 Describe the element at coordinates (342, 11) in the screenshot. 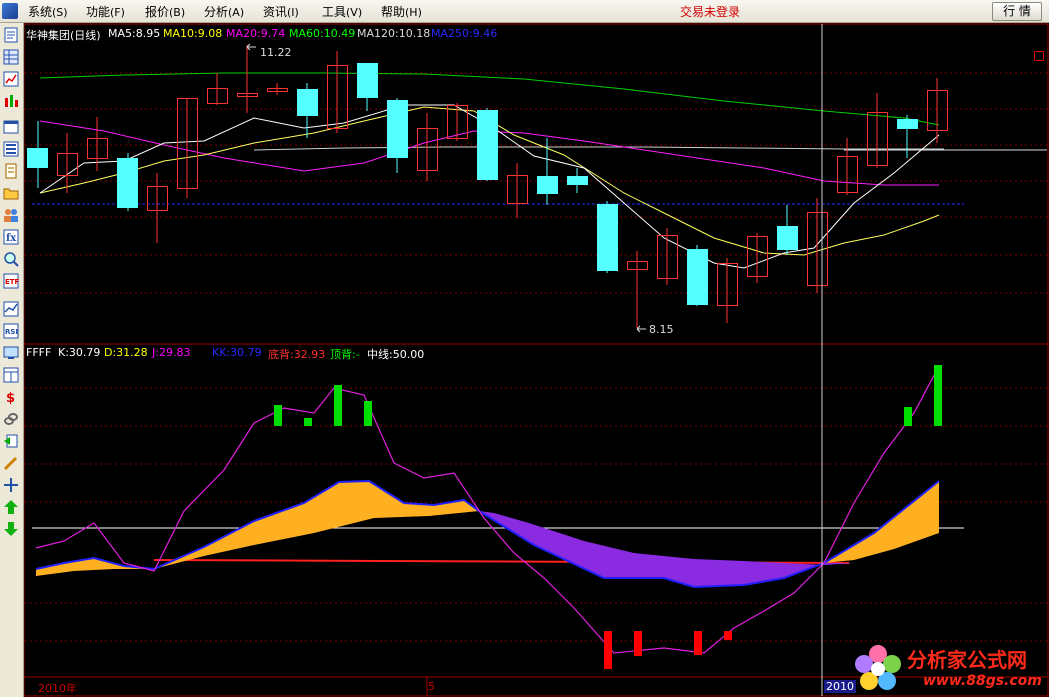

I see `menu-tools: 工具(V)` at that location.